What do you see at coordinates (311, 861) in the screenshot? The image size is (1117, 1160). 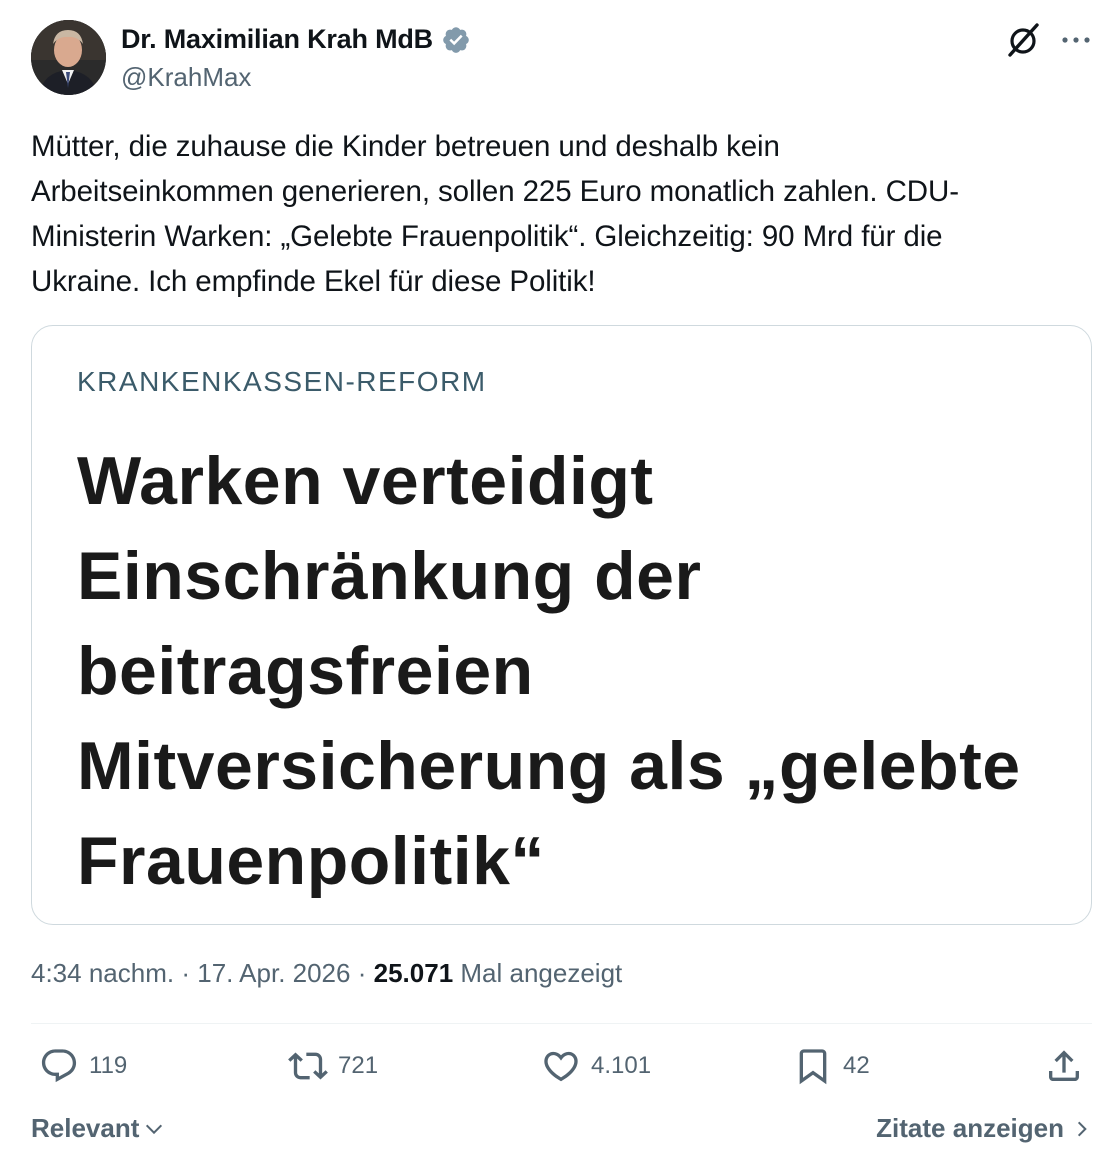 I see `card-headline-line: Frauenpolitik“` at bounding box center [311, 861].